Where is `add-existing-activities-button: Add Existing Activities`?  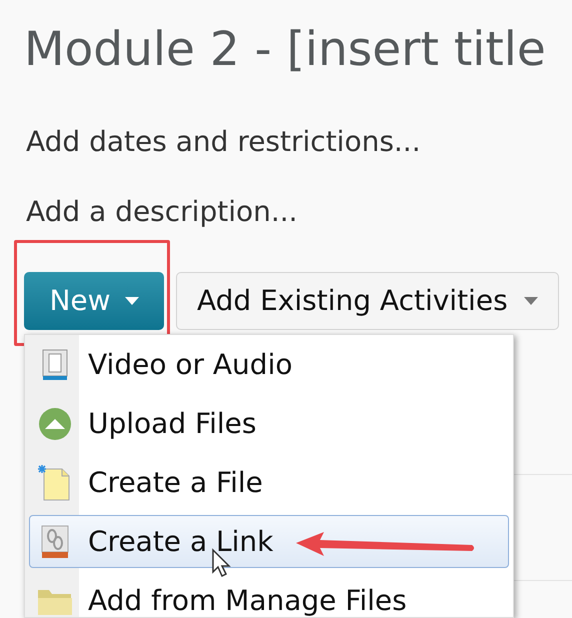 add-existing-activities-button: Add Existing Activities is located at coordinates (367, 301).